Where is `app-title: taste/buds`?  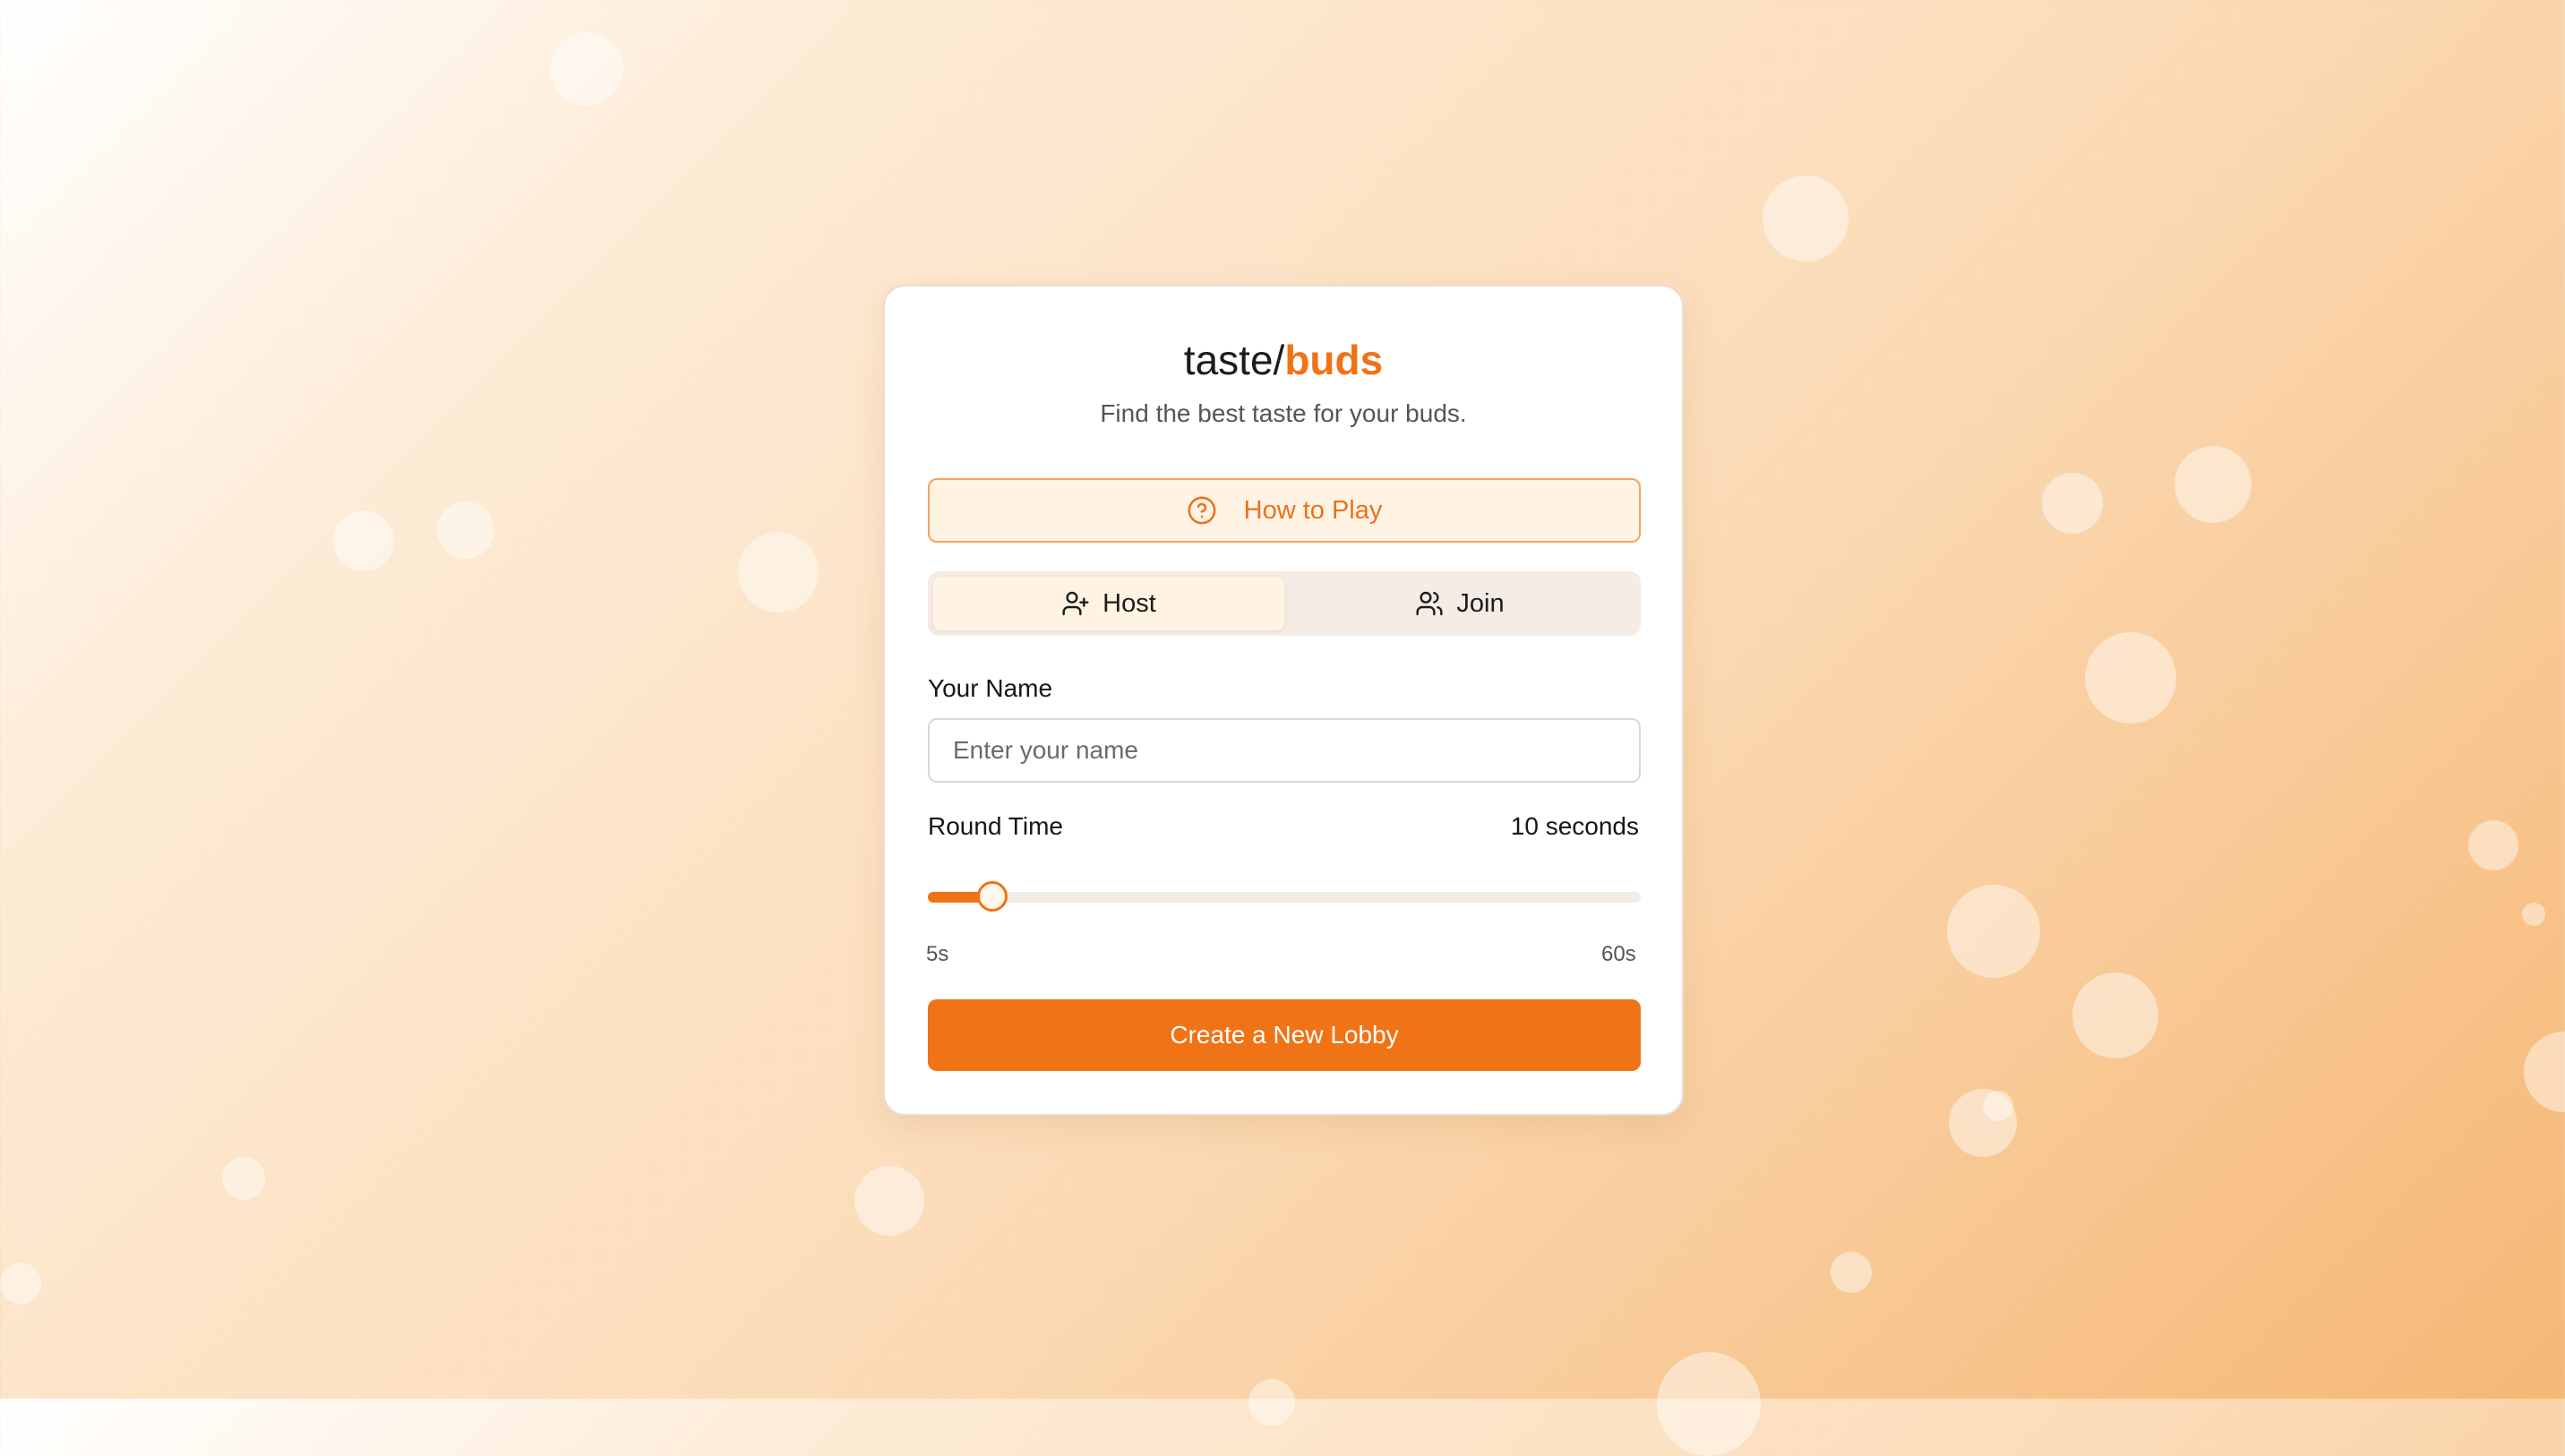
app-title: taste/buds is located at coordinates (1283, 360).